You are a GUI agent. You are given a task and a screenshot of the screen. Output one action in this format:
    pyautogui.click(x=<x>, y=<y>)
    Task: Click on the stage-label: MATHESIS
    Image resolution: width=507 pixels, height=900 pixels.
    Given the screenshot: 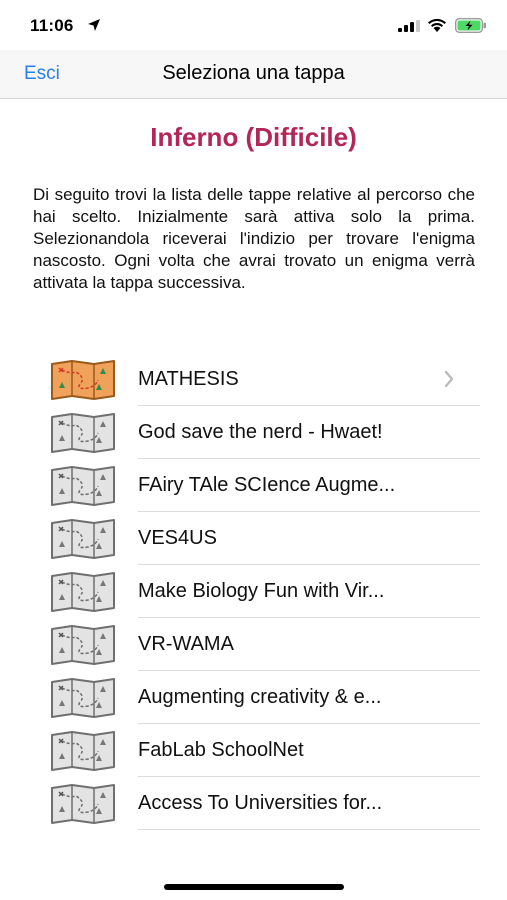 What is the action you would take?
    pyautogui.click(x=188, y=379)
    